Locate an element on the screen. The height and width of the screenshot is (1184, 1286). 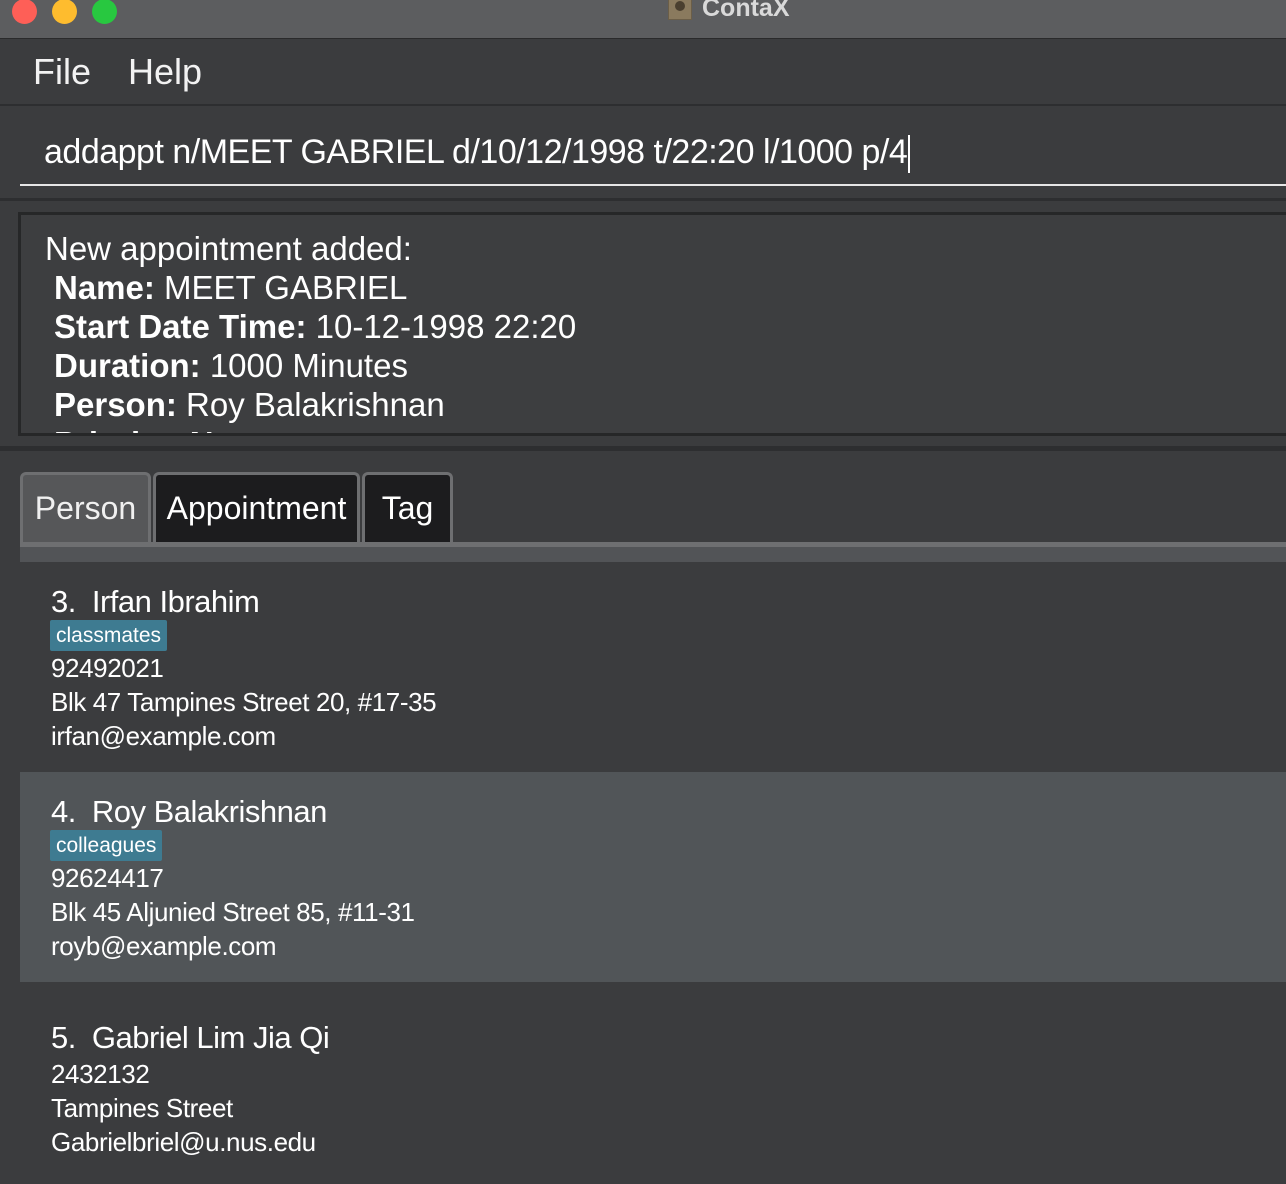
person-phone: 92624417 is located at coordinates (107, 878).